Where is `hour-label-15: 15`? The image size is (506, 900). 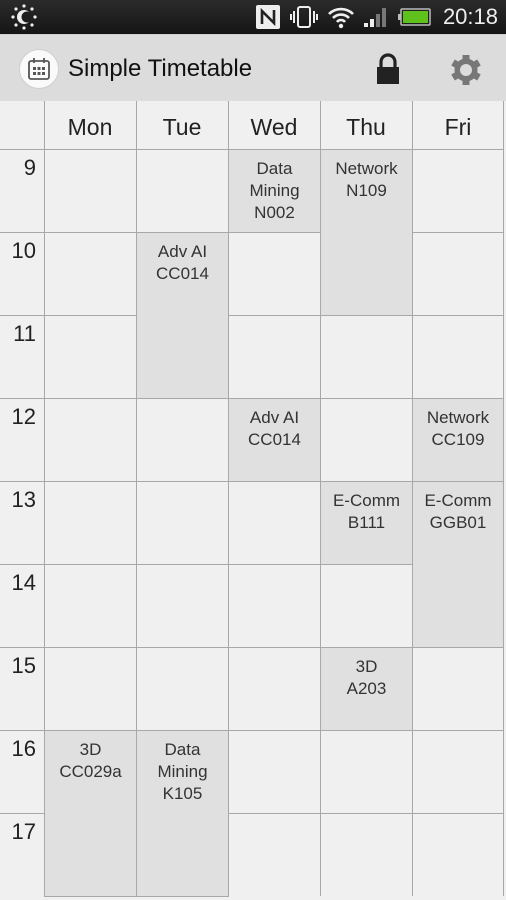 hour-label-15: 15 is located at coordinates (23, 665).